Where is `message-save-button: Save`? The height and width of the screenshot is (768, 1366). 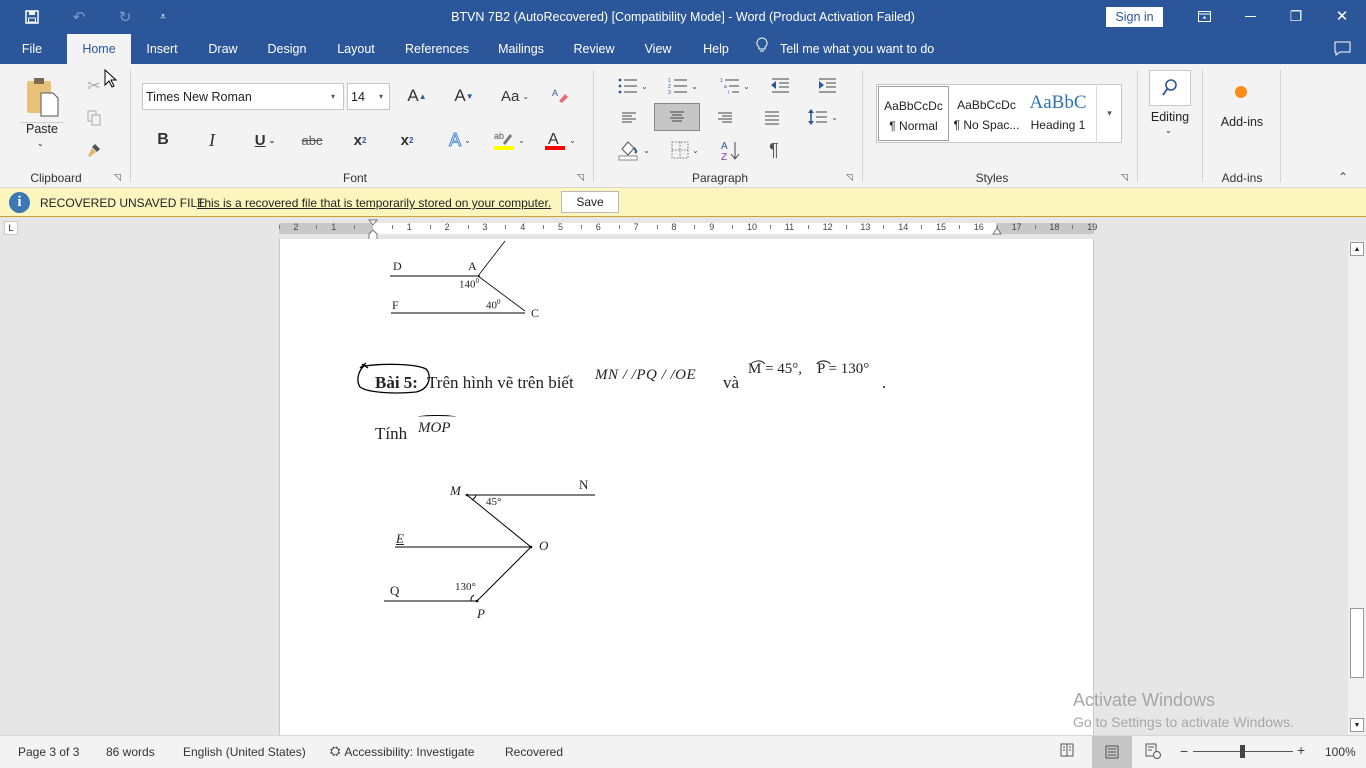 message-save-button: Save is located at coordinates (590, 202).